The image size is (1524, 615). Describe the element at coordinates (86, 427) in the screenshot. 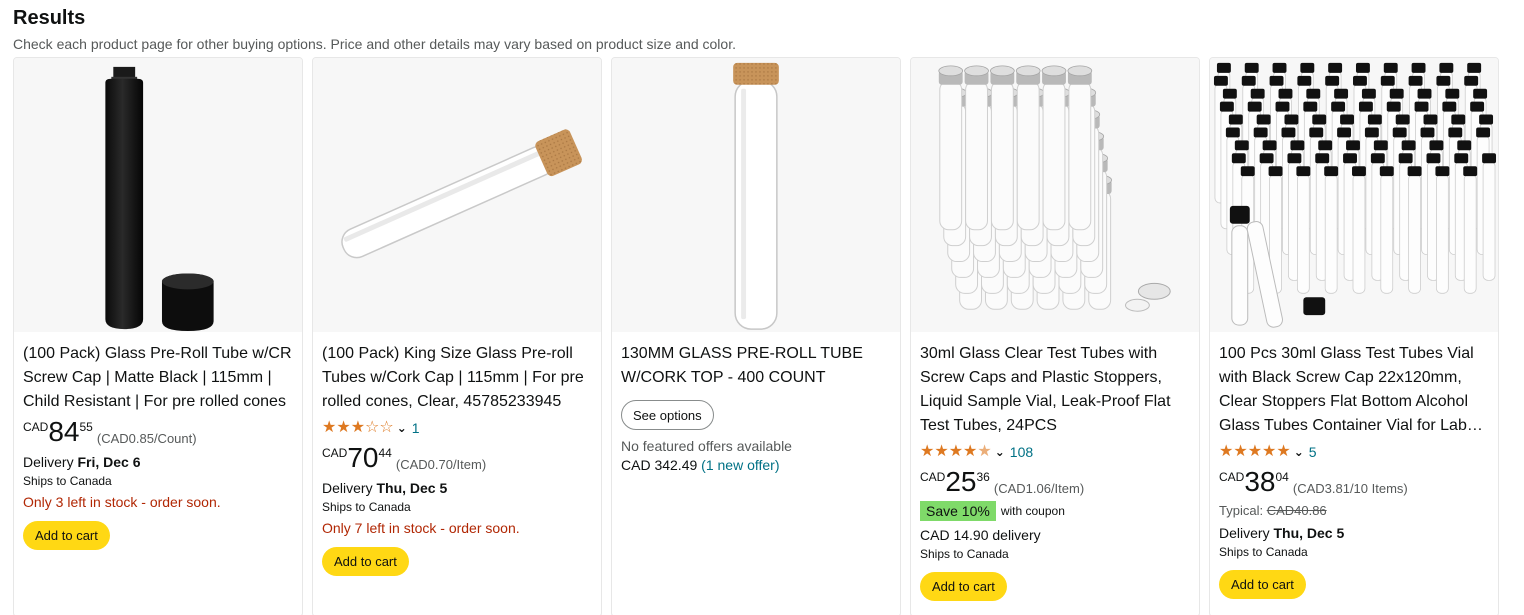

I see `price-fraction: 55` at that location.